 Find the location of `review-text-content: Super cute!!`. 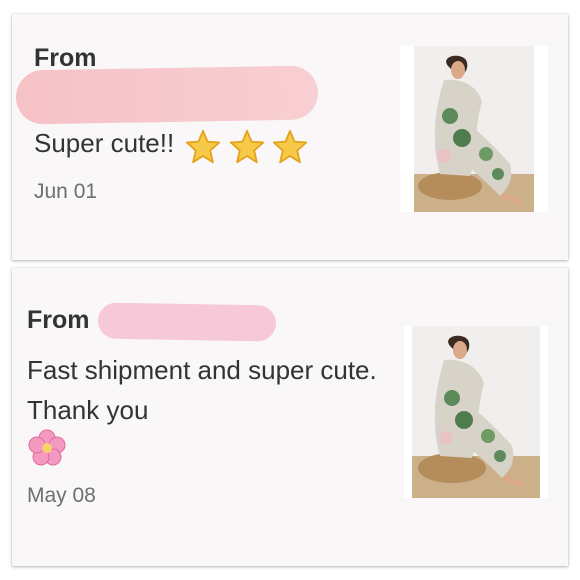

review-text-content: Super cute!! is located at coordinates (104, 143).